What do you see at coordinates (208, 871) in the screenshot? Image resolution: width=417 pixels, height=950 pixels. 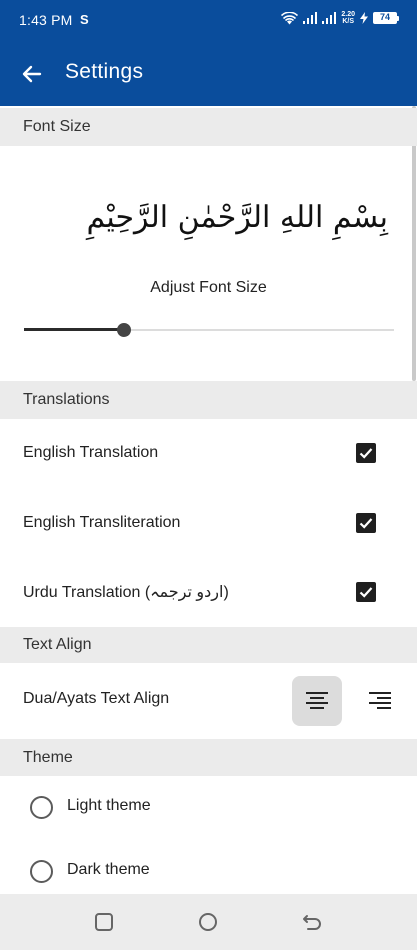 I see `dark-theme-option: Dark theme` at bounding box center [208, 871].